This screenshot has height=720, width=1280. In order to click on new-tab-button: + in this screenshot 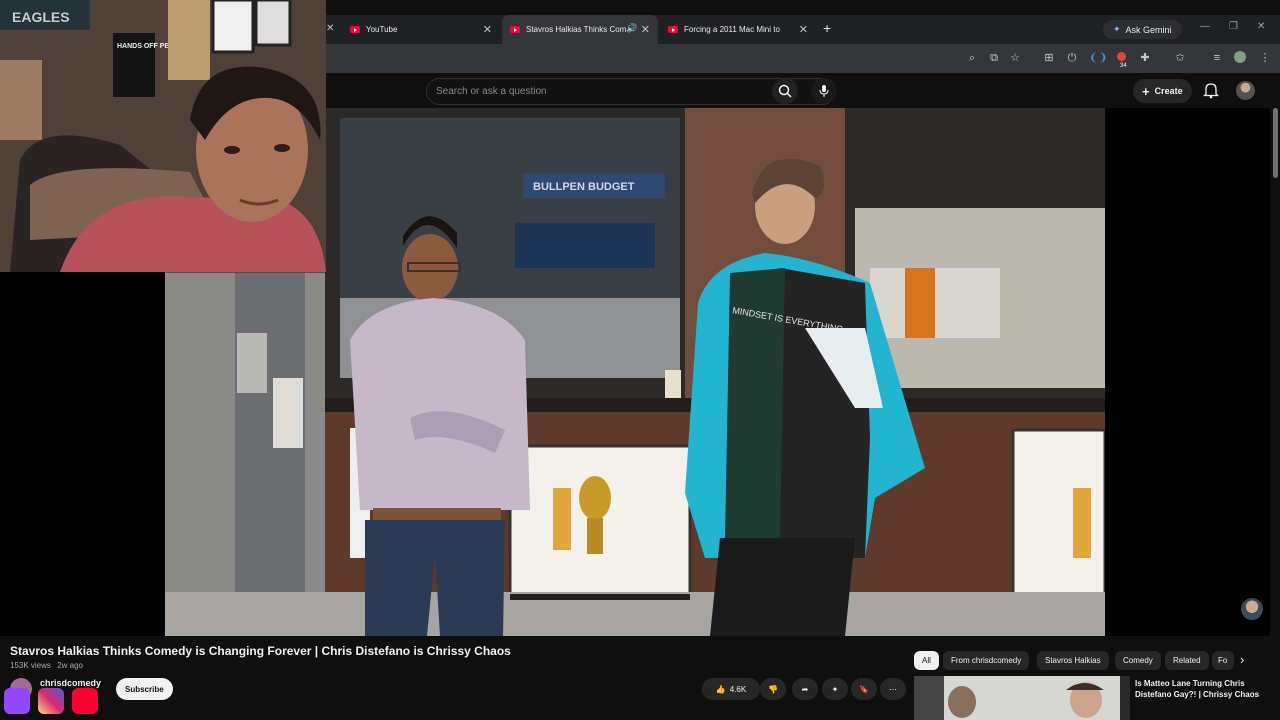, I will do `click(827, 28)`.